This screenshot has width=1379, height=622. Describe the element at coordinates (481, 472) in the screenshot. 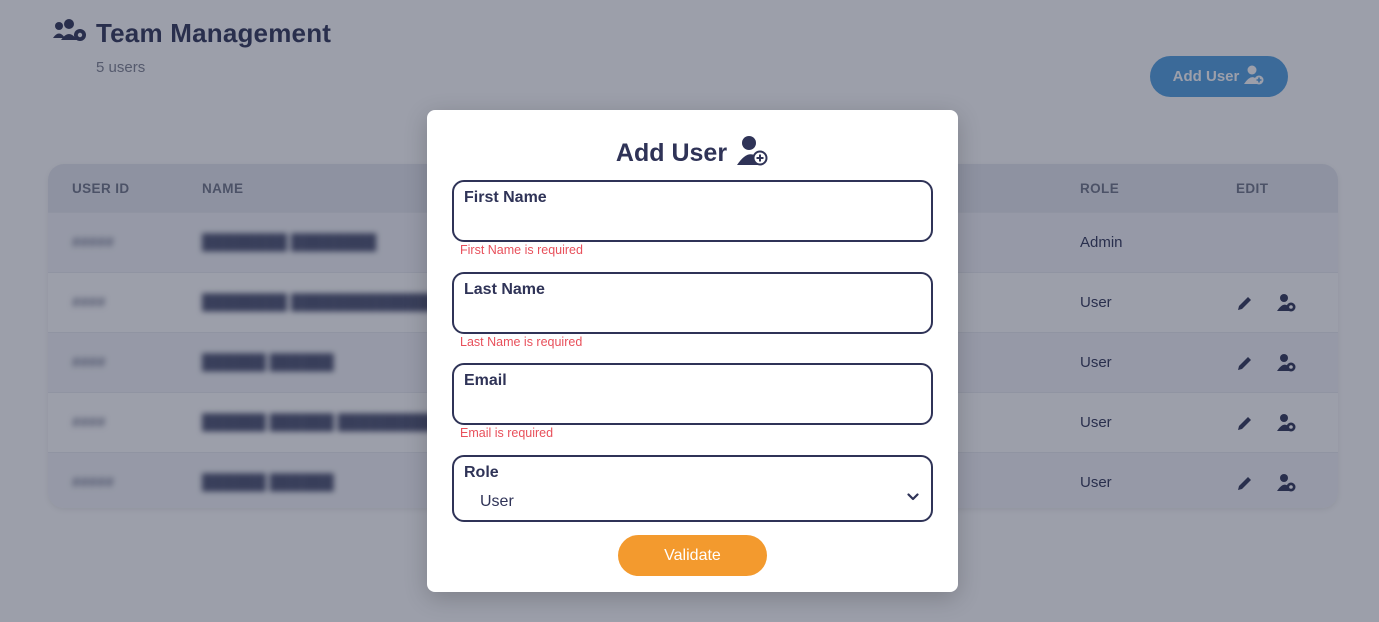

I see `role-label: Role` at that location.